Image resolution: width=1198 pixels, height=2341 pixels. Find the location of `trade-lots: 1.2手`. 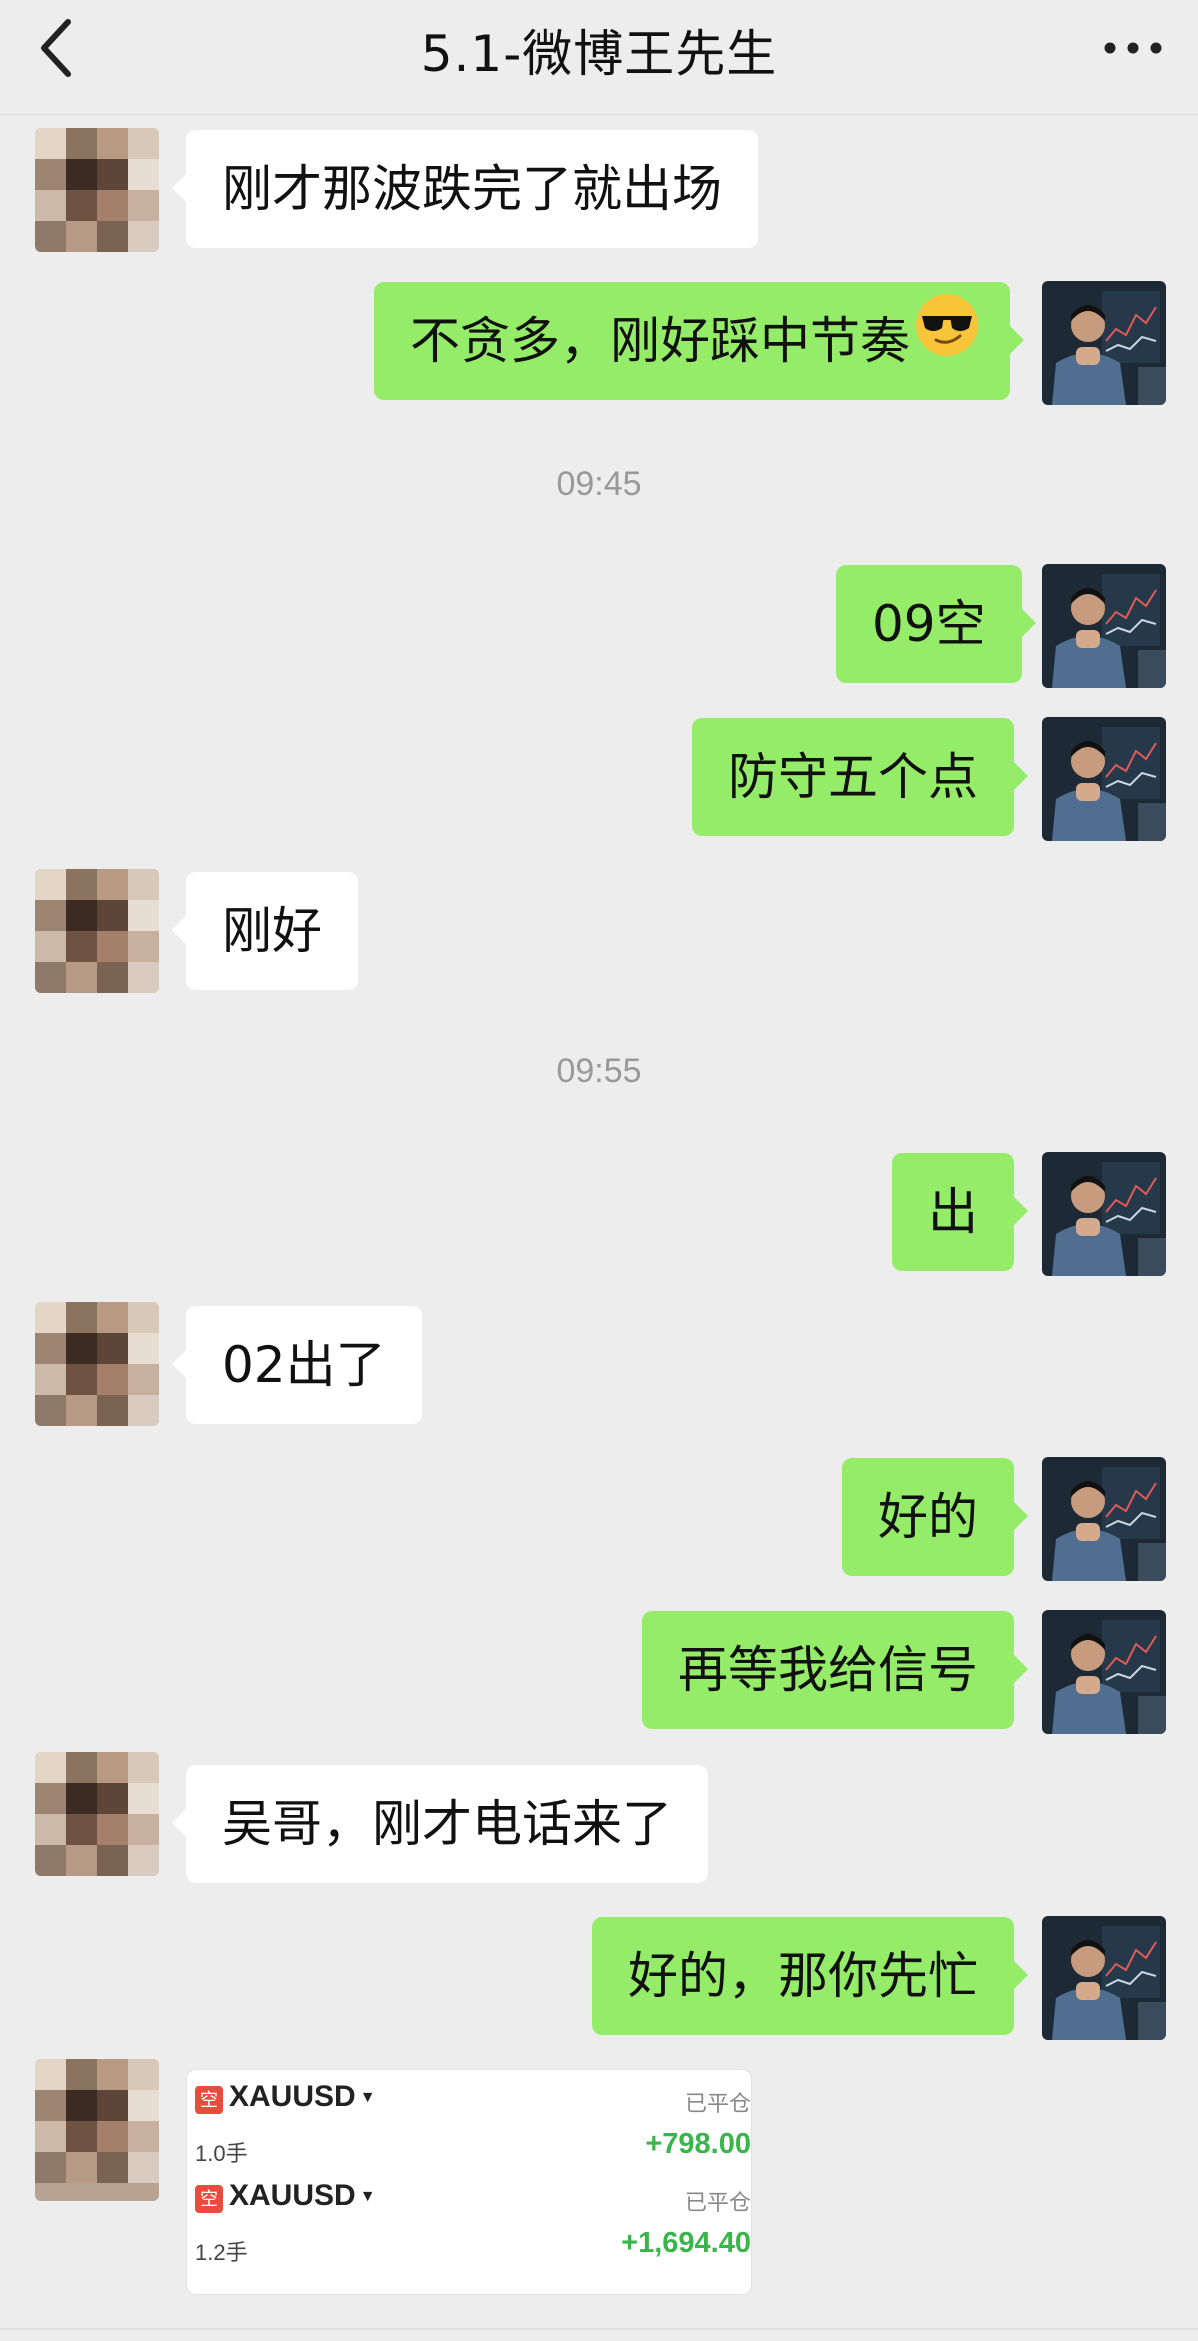

trade-lots: 1.2手 is located at coordinates (221, 2252).